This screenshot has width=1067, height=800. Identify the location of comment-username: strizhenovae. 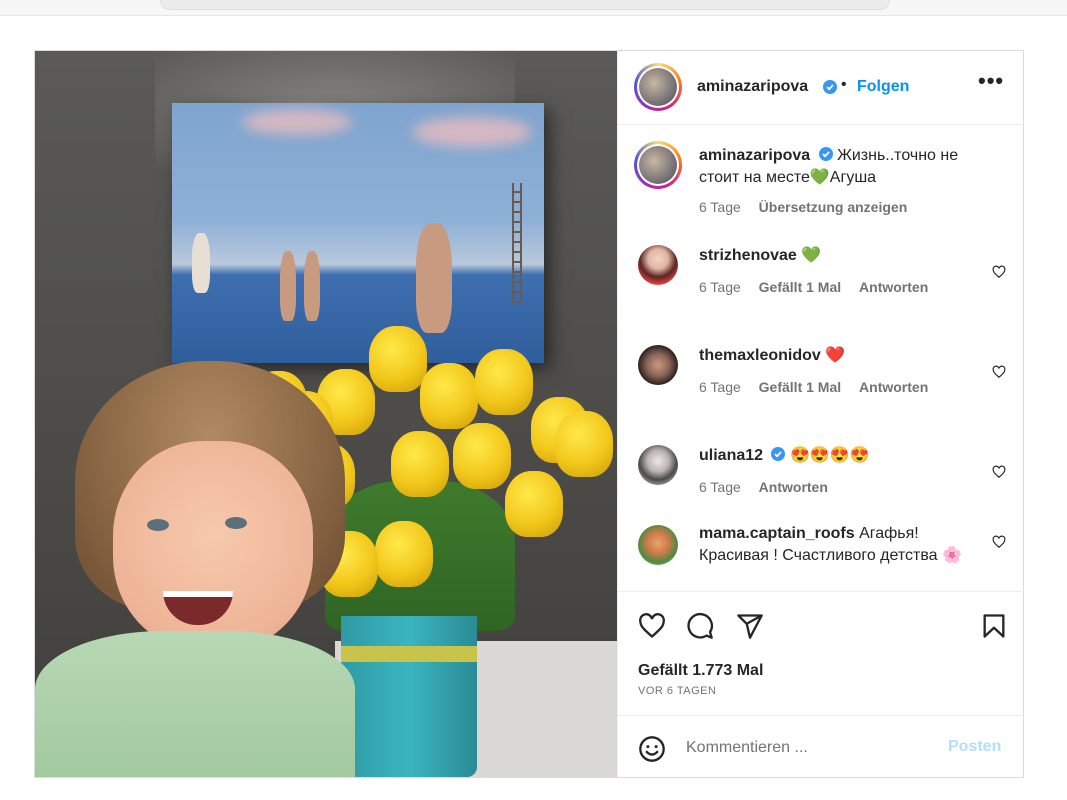
(748, 255).